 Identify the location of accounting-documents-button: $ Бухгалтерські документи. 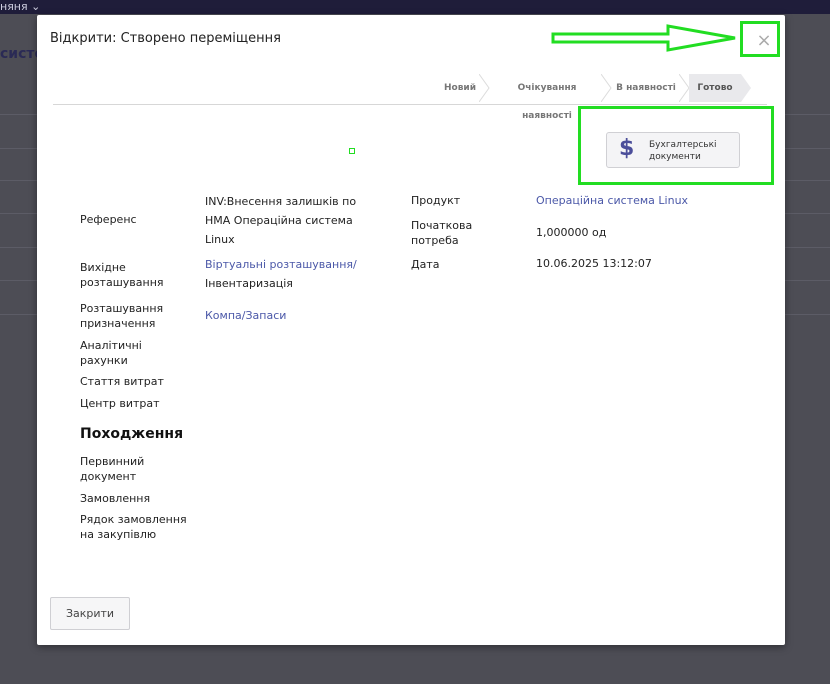
(673, 150).